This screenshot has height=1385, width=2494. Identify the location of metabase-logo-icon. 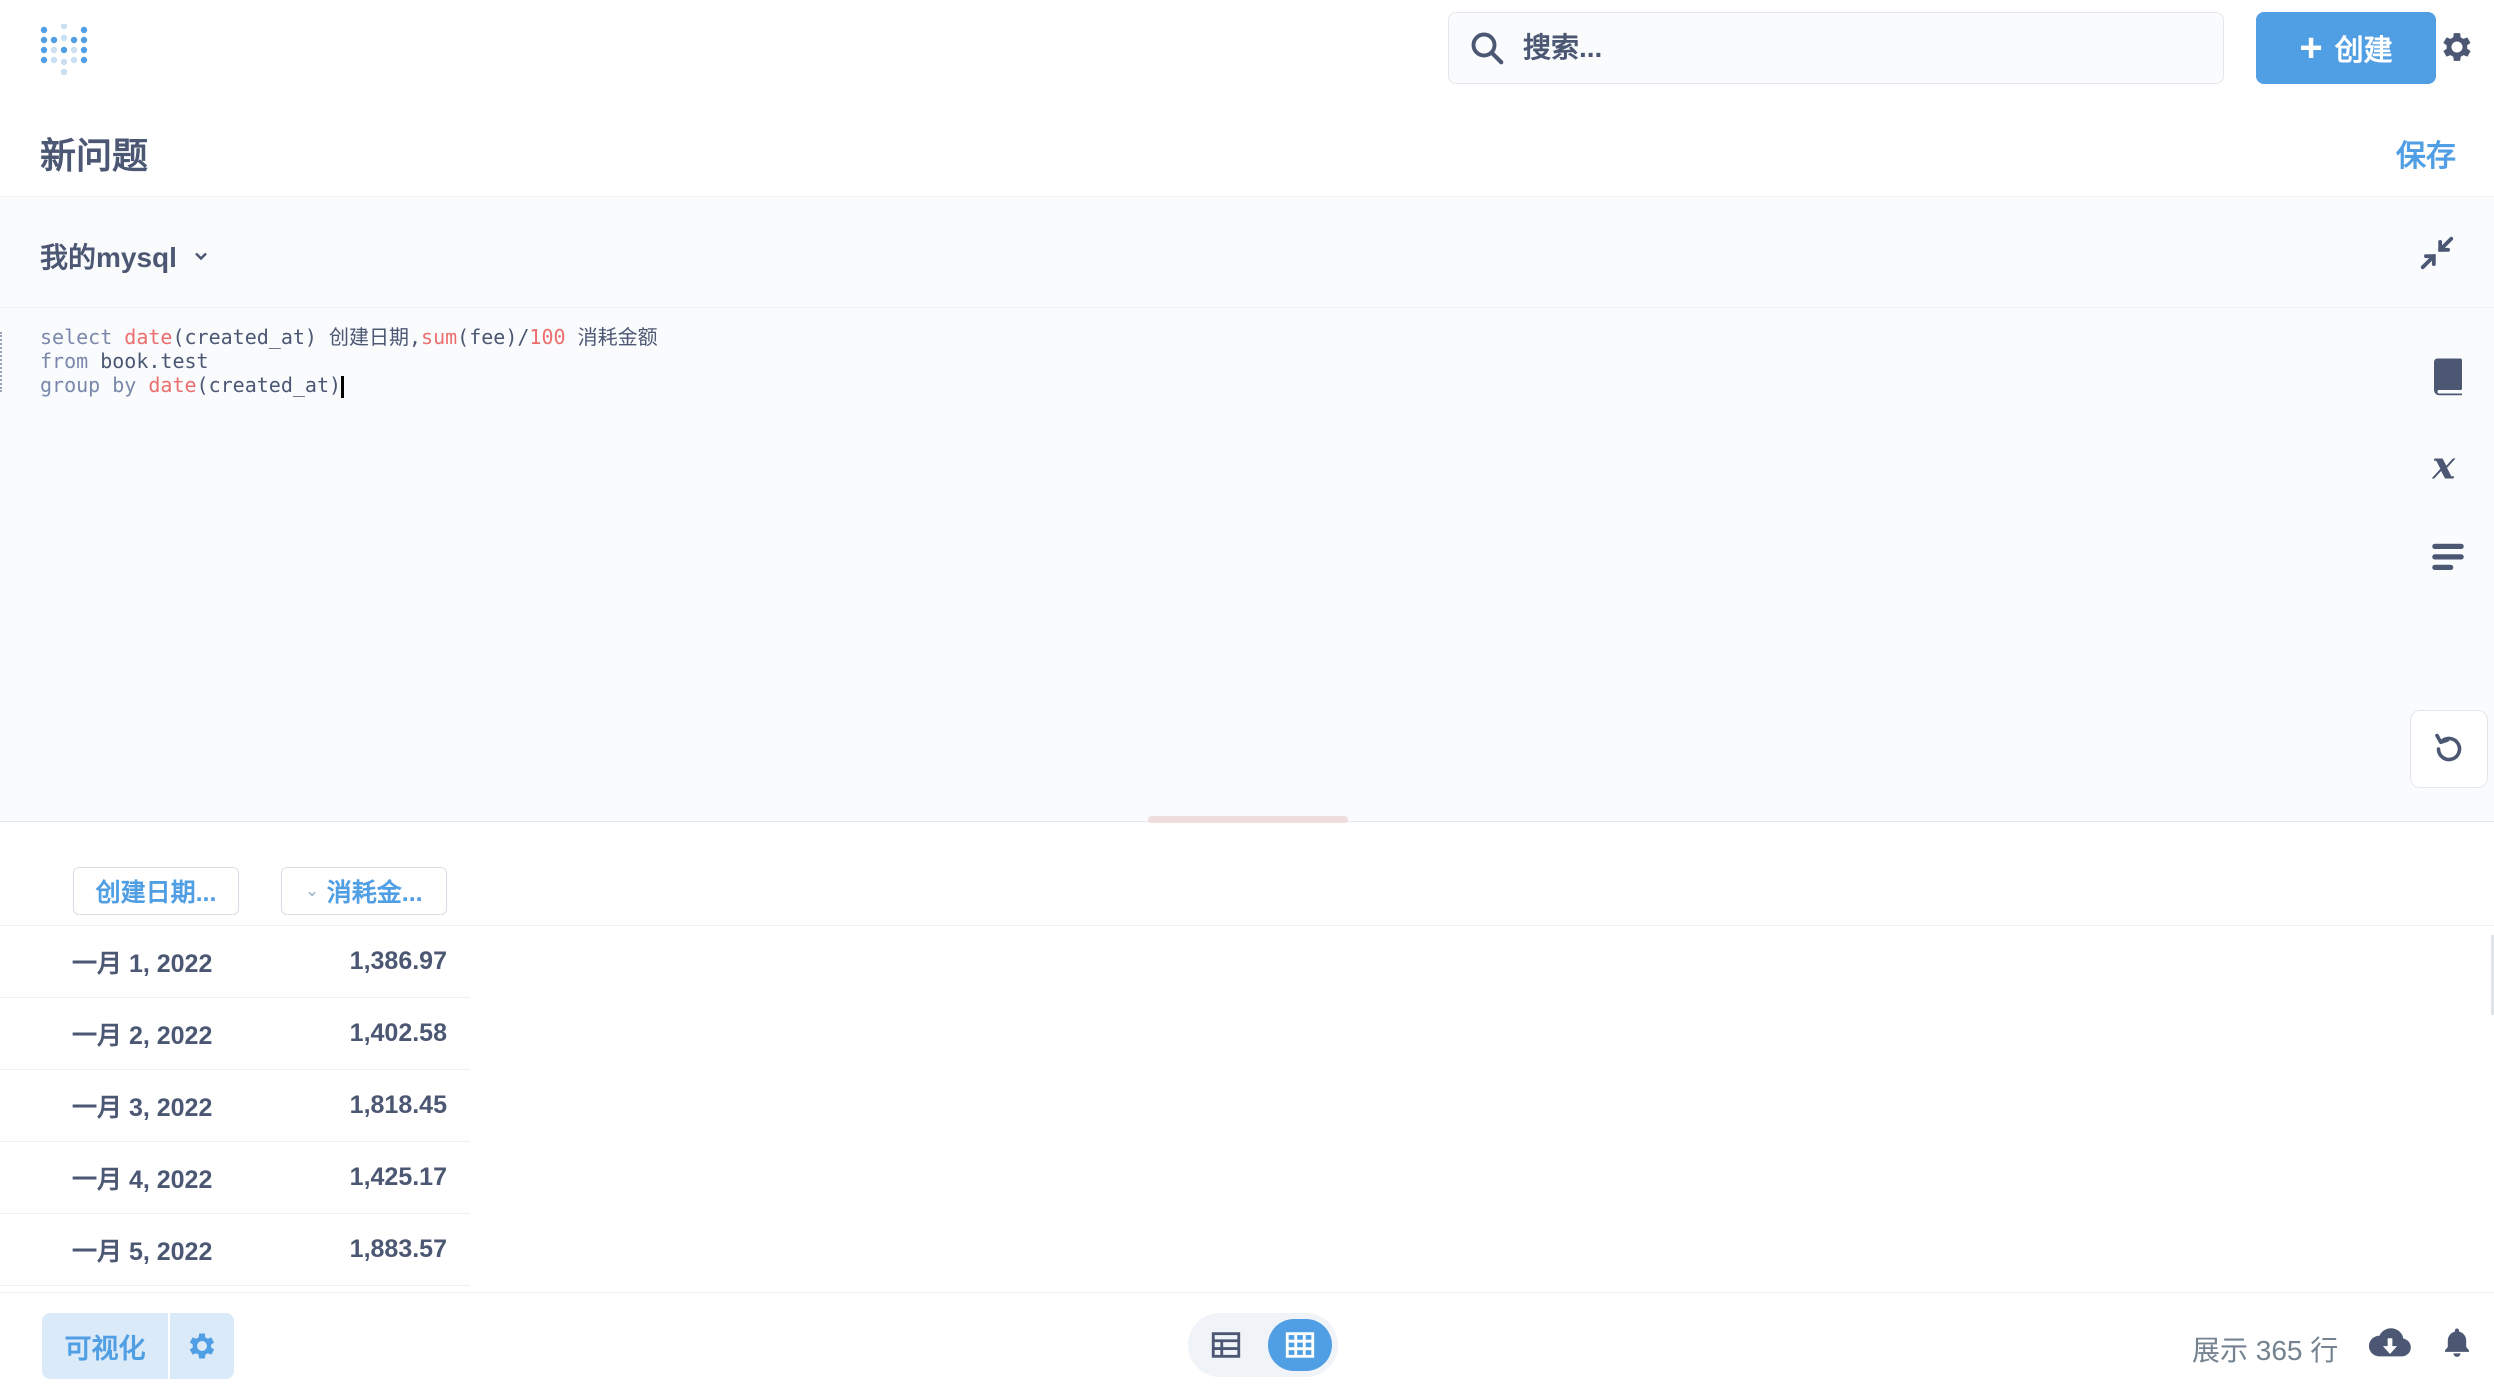
(64, 50).